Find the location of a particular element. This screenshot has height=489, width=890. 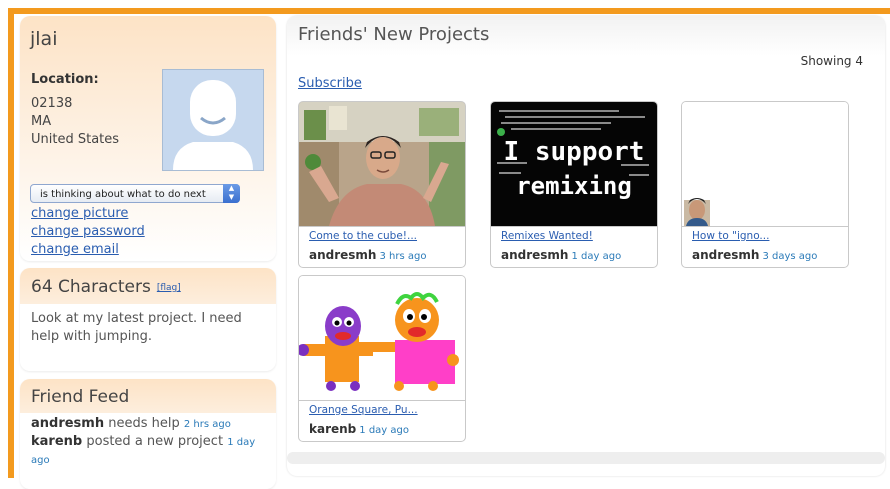

feed-item: karenb posted a new project 1 day ago is located at coordinates (149, 451).